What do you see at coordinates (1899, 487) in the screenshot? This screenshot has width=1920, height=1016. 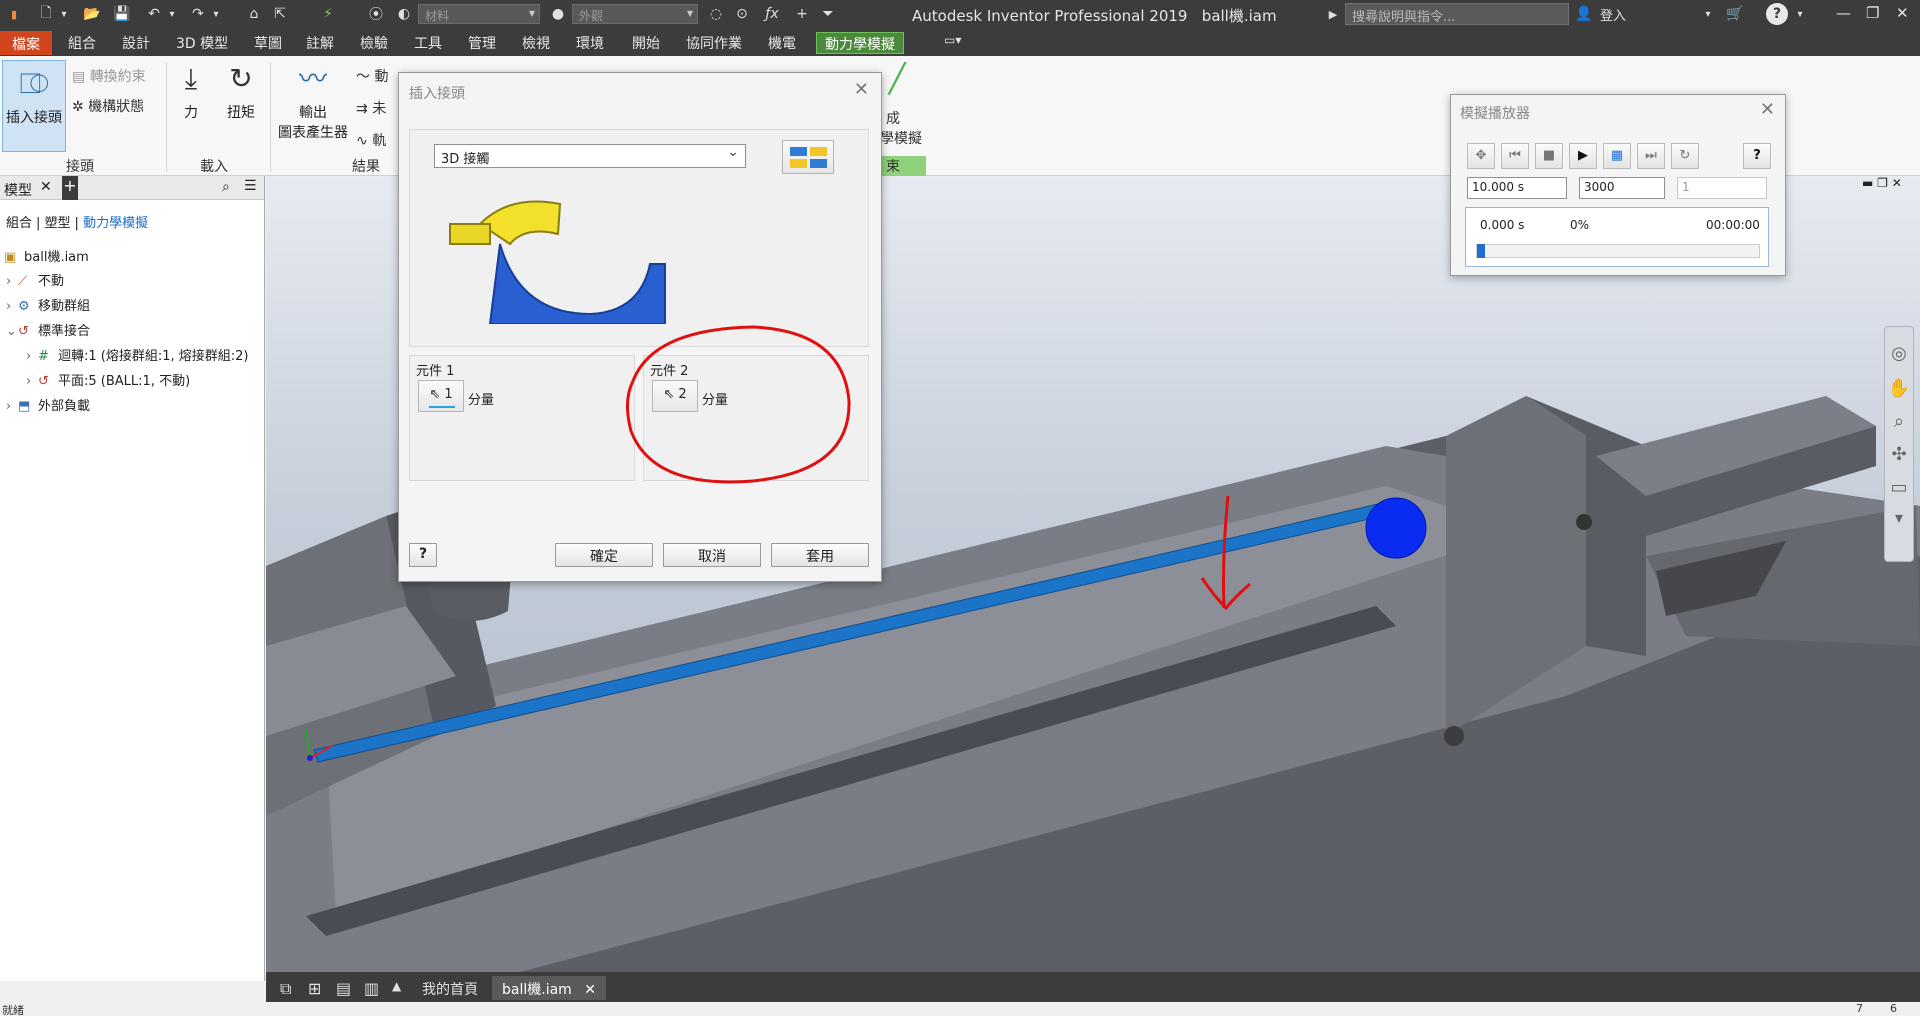 I see `look-at-icon: ▭` at bounding box center [1899, 487].